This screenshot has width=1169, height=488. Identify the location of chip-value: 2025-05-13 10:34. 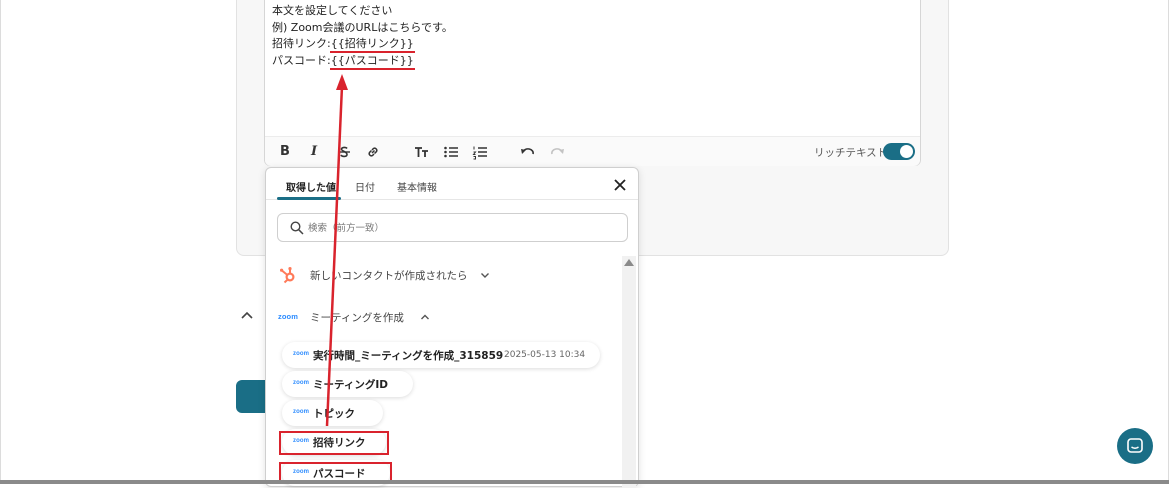
(545, 355).